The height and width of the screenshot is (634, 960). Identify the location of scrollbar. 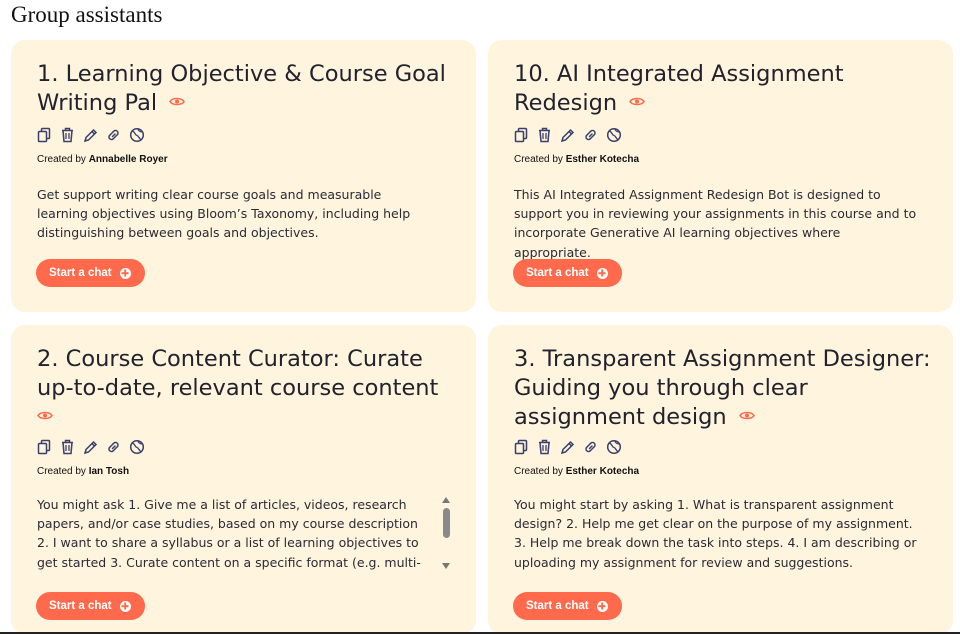
(446, 535).